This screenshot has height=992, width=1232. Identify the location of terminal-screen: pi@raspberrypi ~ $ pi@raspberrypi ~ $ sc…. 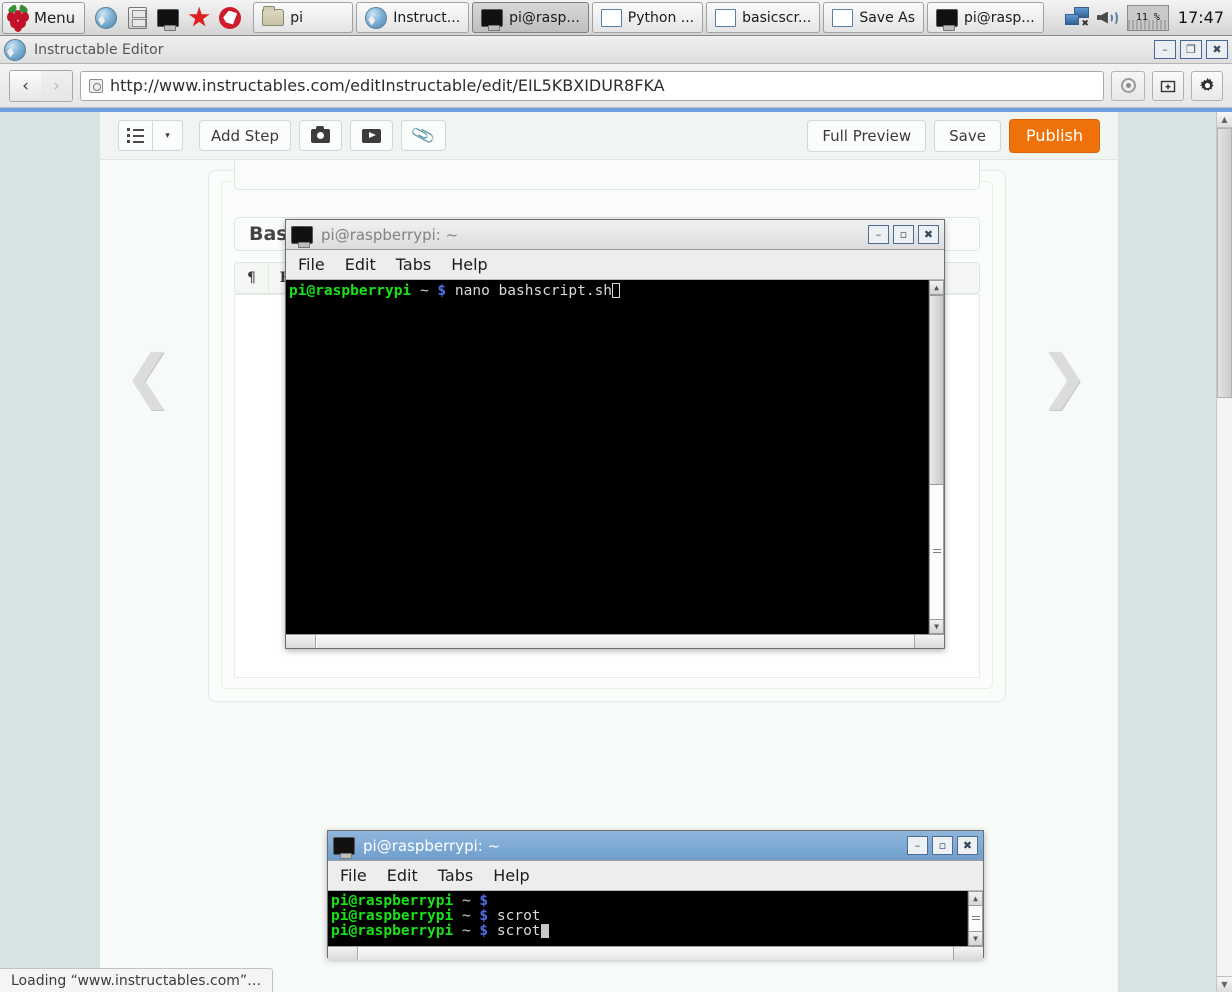
(655, 918).